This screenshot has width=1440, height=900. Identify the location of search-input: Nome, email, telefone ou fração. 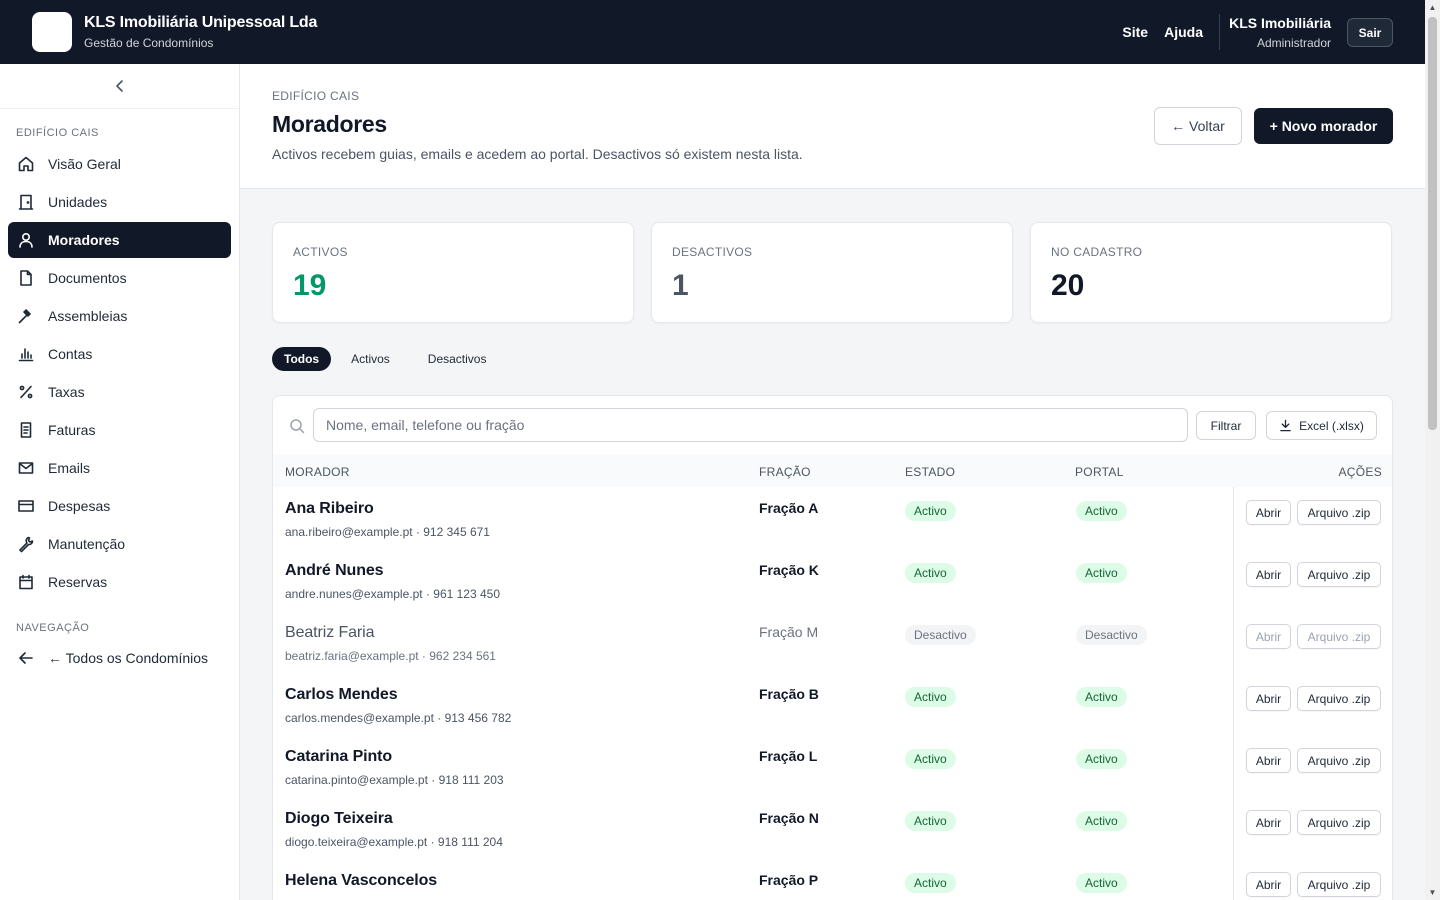
(750, 425).